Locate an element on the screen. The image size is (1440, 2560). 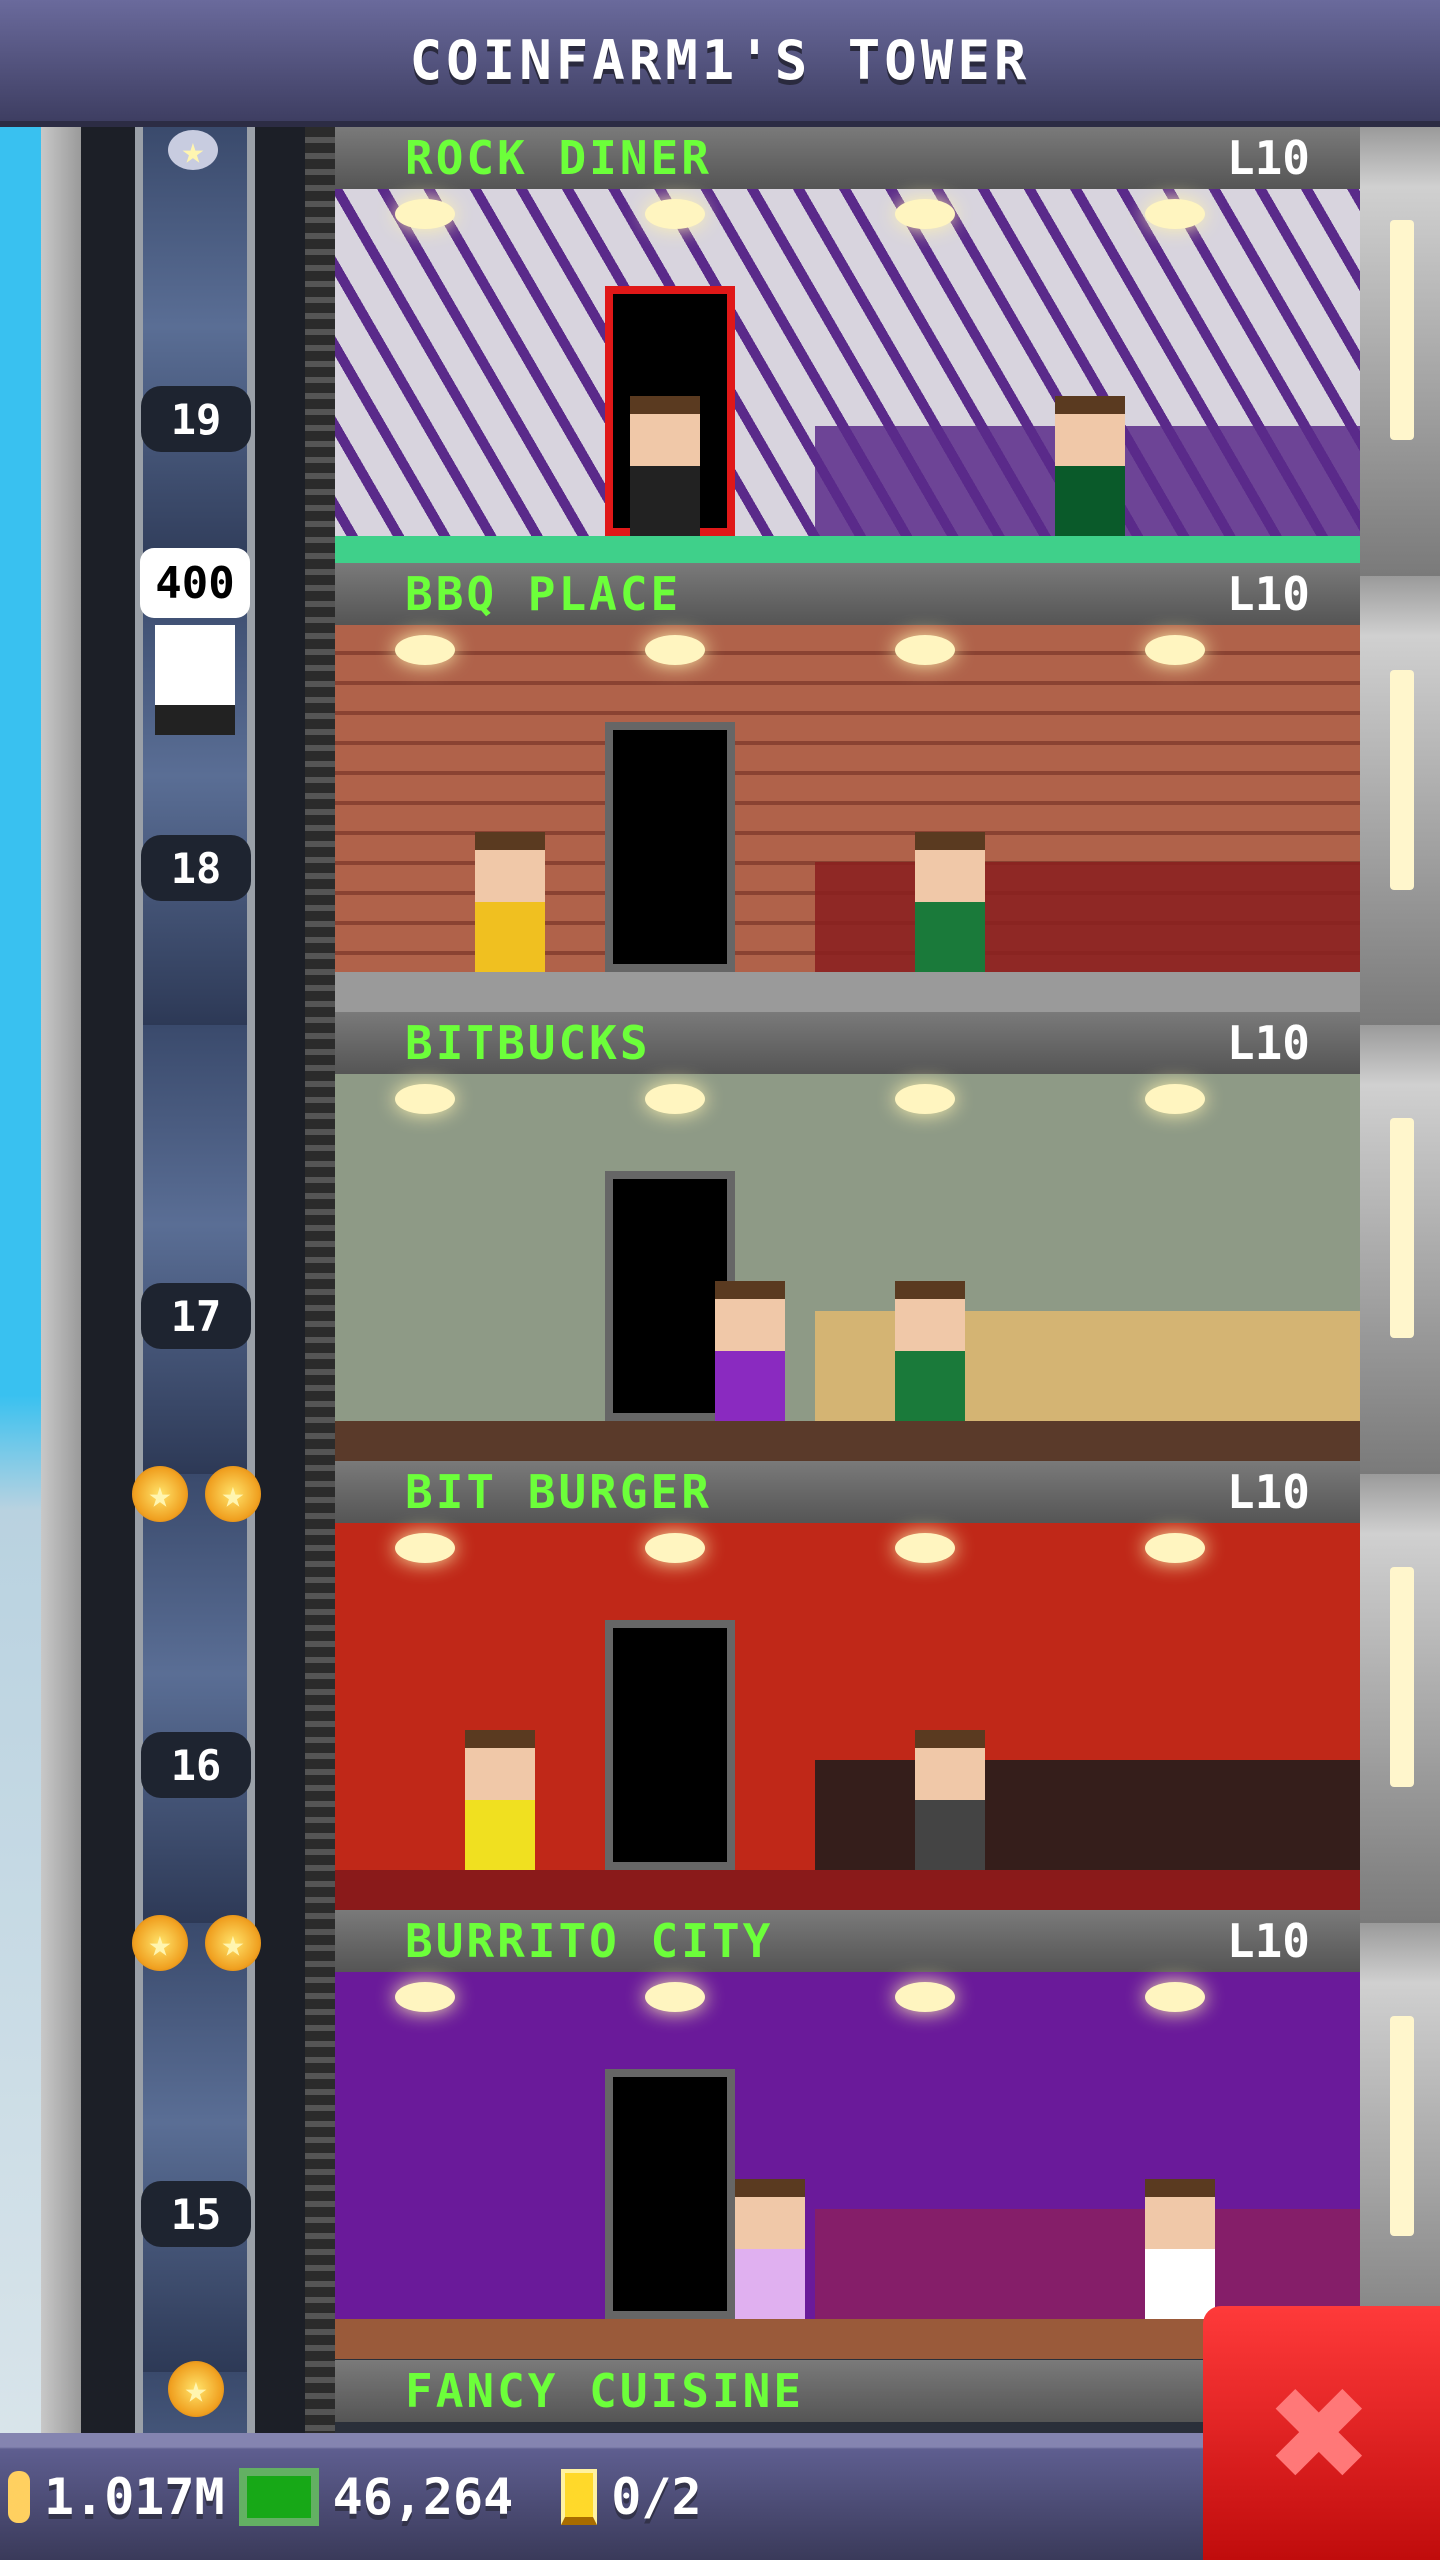
floor-name: FANCY CUISINE is located at coordinates (605, 2391).